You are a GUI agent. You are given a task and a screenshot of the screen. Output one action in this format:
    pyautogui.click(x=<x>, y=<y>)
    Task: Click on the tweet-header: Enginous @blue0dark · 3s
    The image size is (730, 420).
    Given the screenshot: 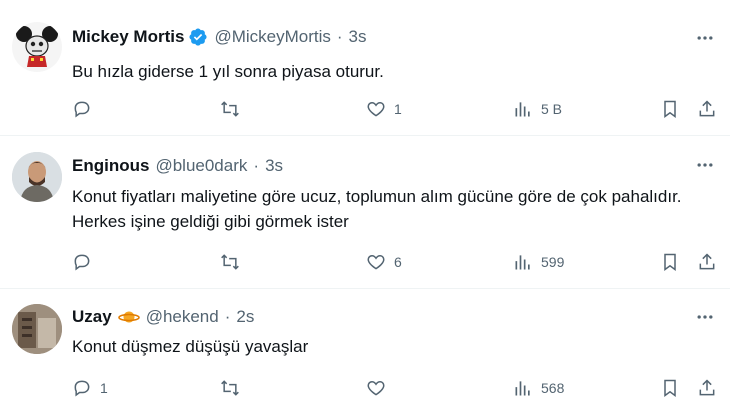 What is the action you would take?
    pyautogui.click(x=177, y=166)
    